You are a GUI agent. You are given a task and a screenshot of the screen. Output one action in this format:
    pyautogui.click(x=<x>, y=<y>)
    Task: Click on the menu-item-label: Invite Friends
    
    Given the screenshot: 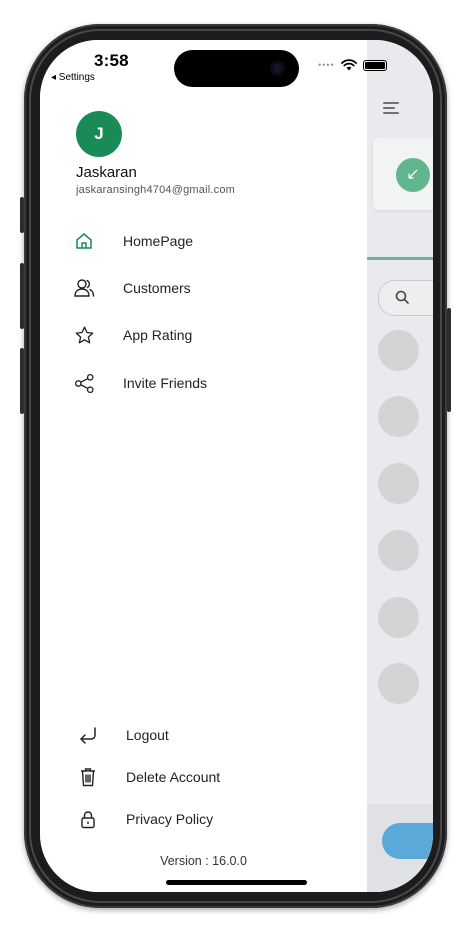 What is the action you would take?
    pyautogui.click(x=165, y=383)
    